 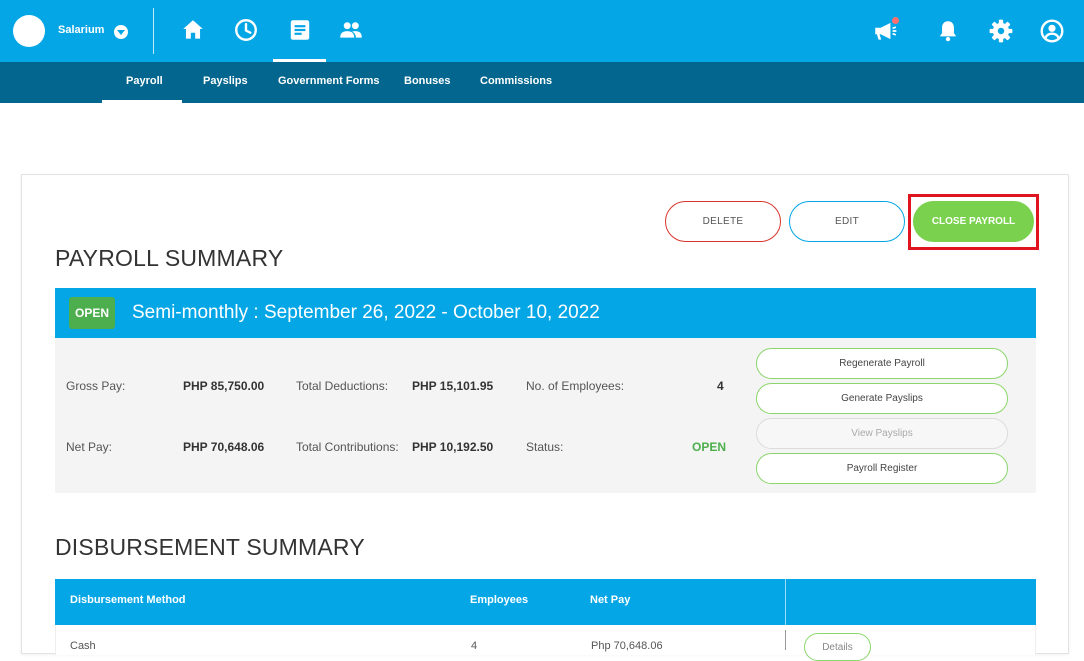 I want to click on delete-button: DELETE, so click(x=723, y=221).